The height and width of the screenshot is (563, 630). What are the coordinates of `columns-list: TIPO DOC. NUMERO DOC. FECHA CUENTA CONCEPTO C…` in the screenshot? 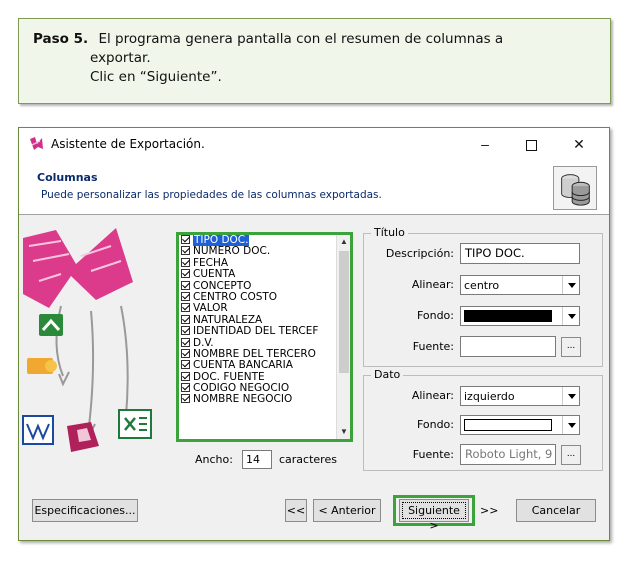 It's located at (257, 337).